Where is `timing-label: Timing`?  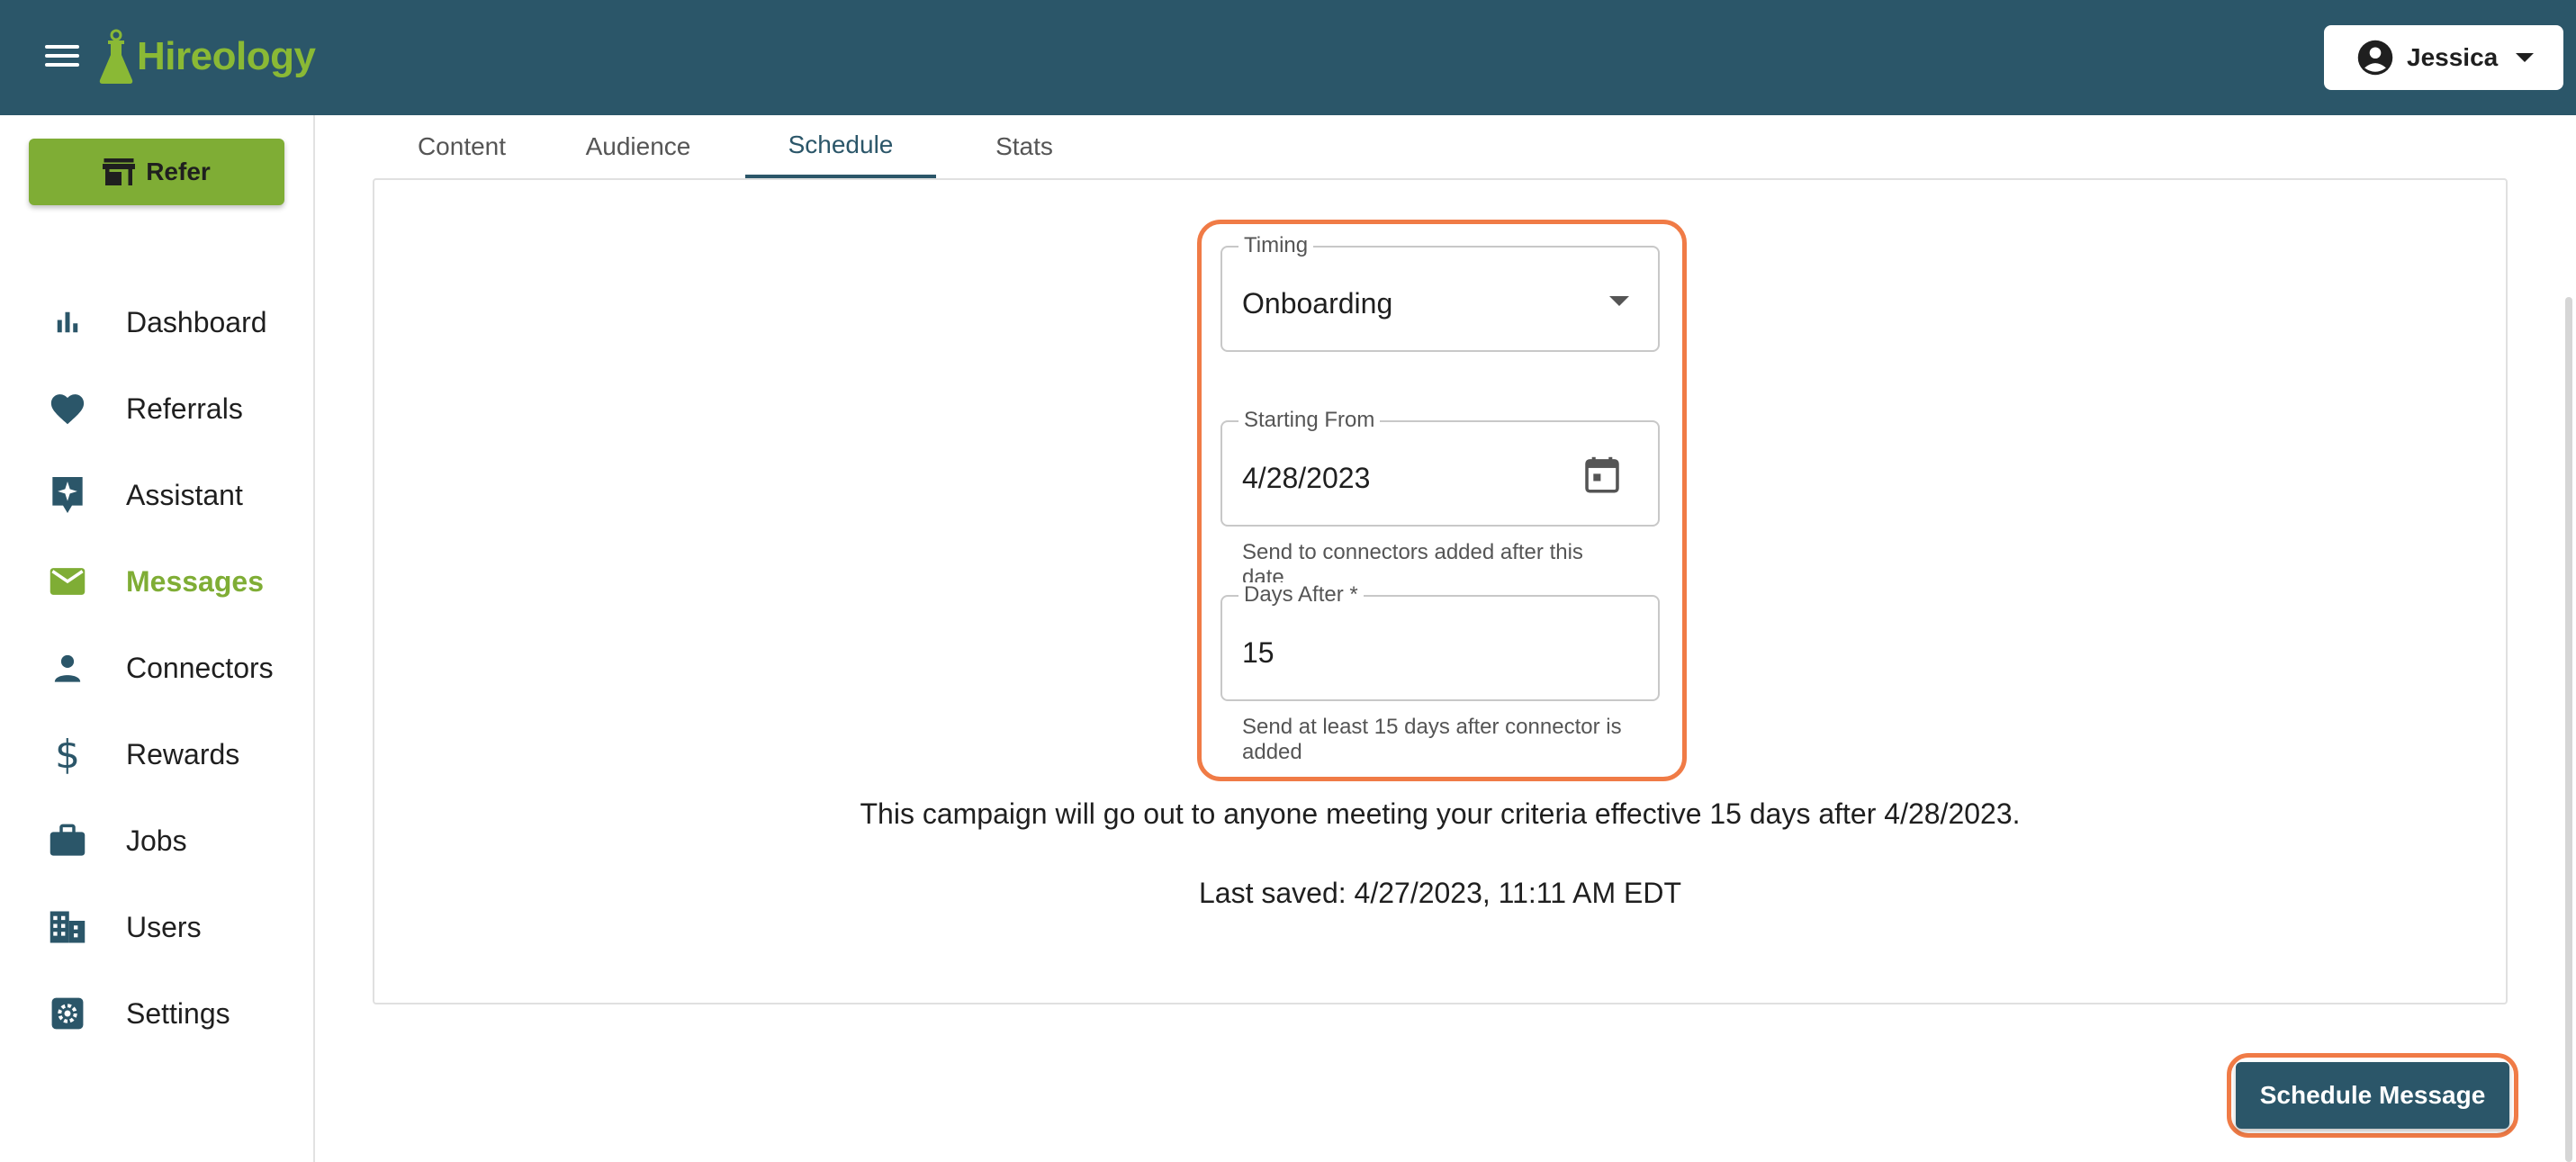
timing-label: Timing is located at coordinates (1276, 245).